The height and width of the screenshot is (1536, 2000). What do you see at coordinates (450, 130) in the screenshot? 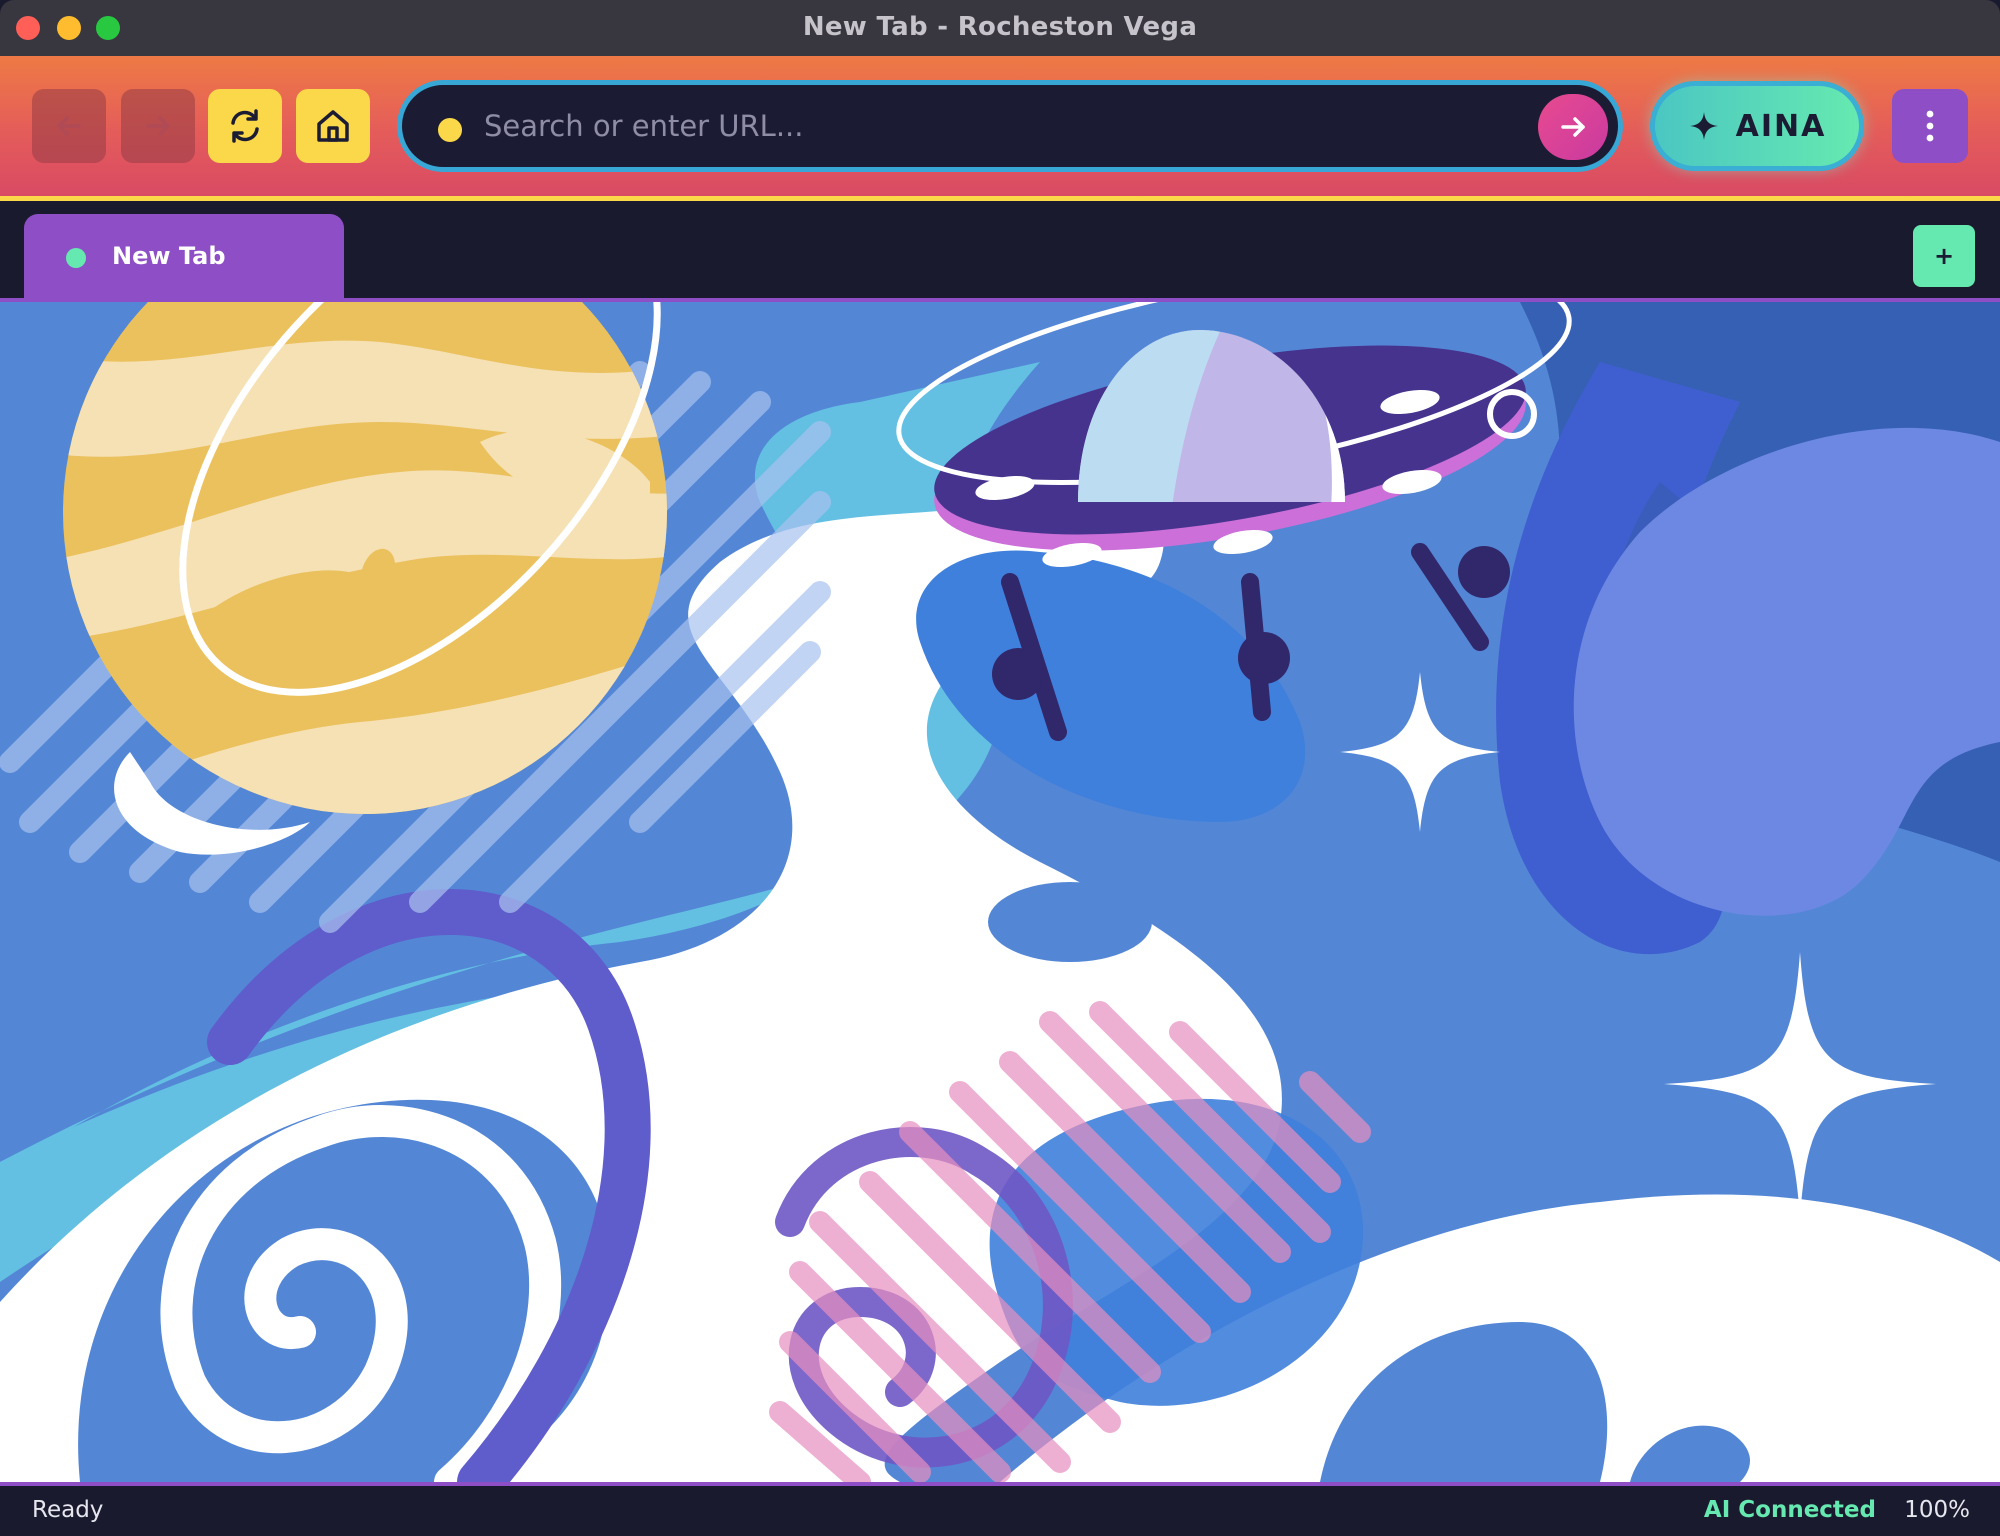
I see `security-indicator-icon` at bounding box center [450, 130].